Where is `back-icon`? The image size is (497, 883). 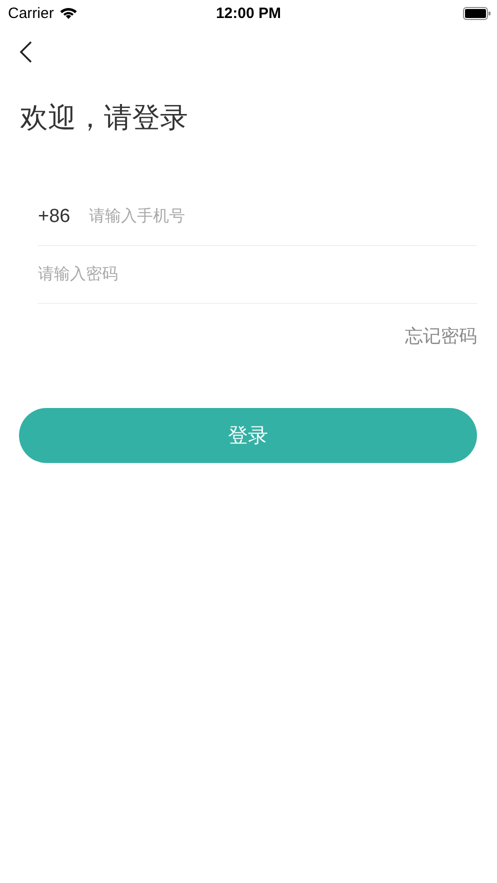
back-icon is located at coordinates (26, 52).